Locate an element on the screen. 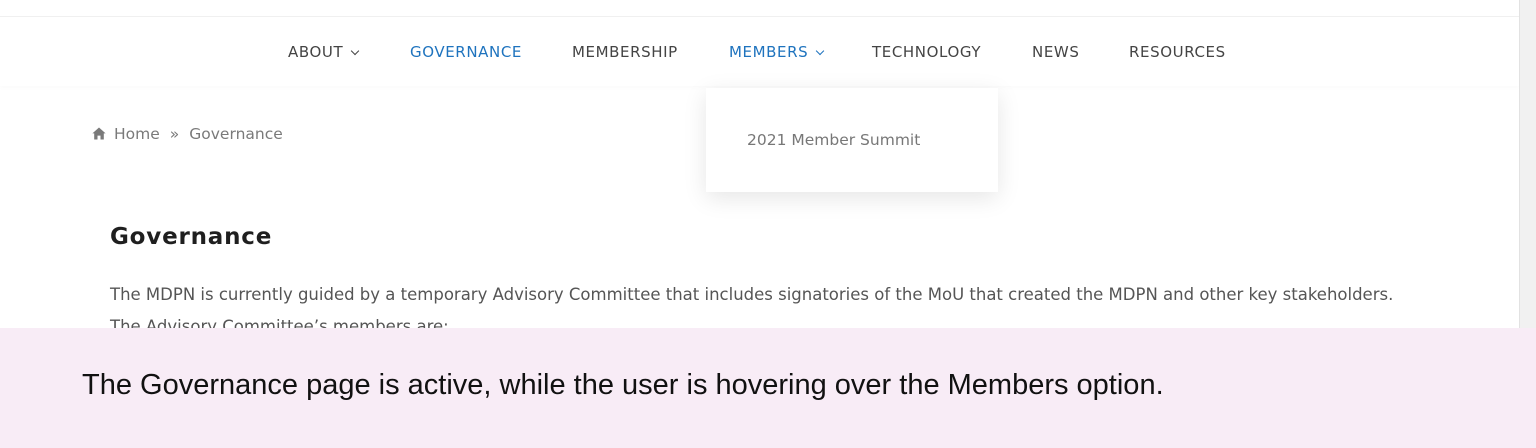 Image resolution: width=1536 pixels, height=448 pixels. nav-item-label: RESOURCES is located at coordinates (1177, 52).